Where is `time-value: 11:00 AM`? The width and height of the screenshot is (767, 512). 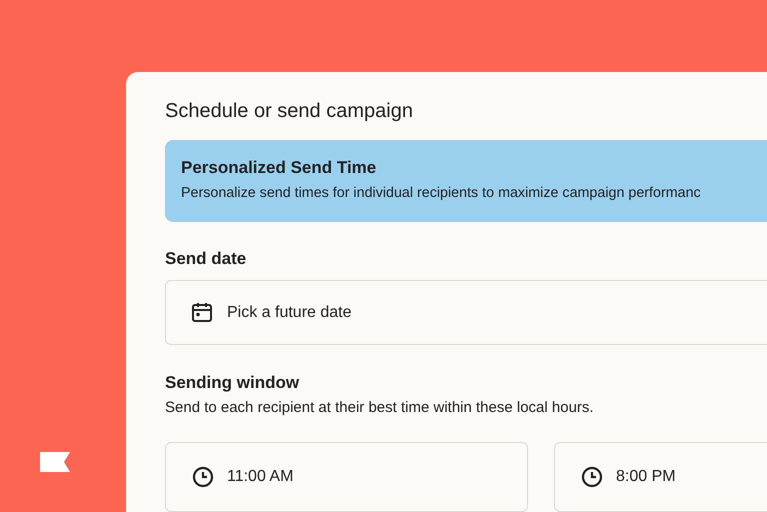 time-value: 11:00 AM is located at coordinates (260, 477).